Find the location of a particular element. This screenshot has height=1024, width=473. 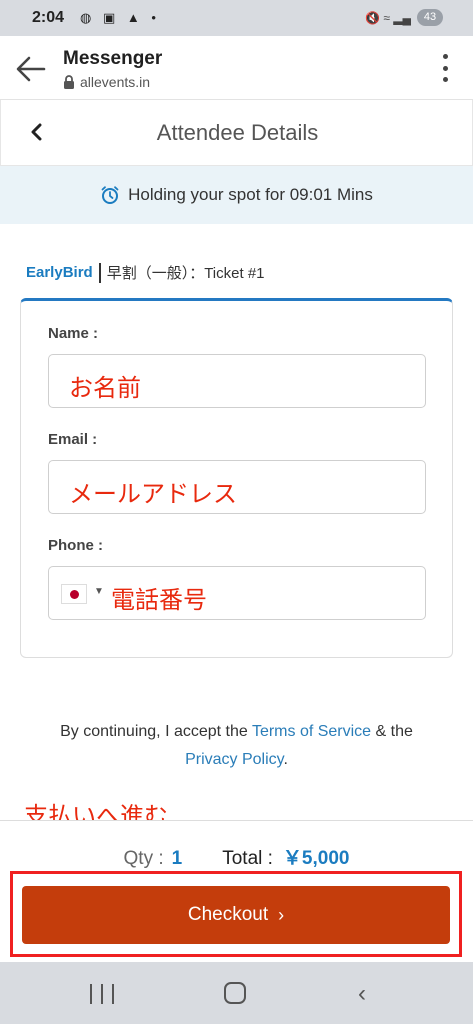

system-back-icon: ‹ is located at coordinates (362, 994).